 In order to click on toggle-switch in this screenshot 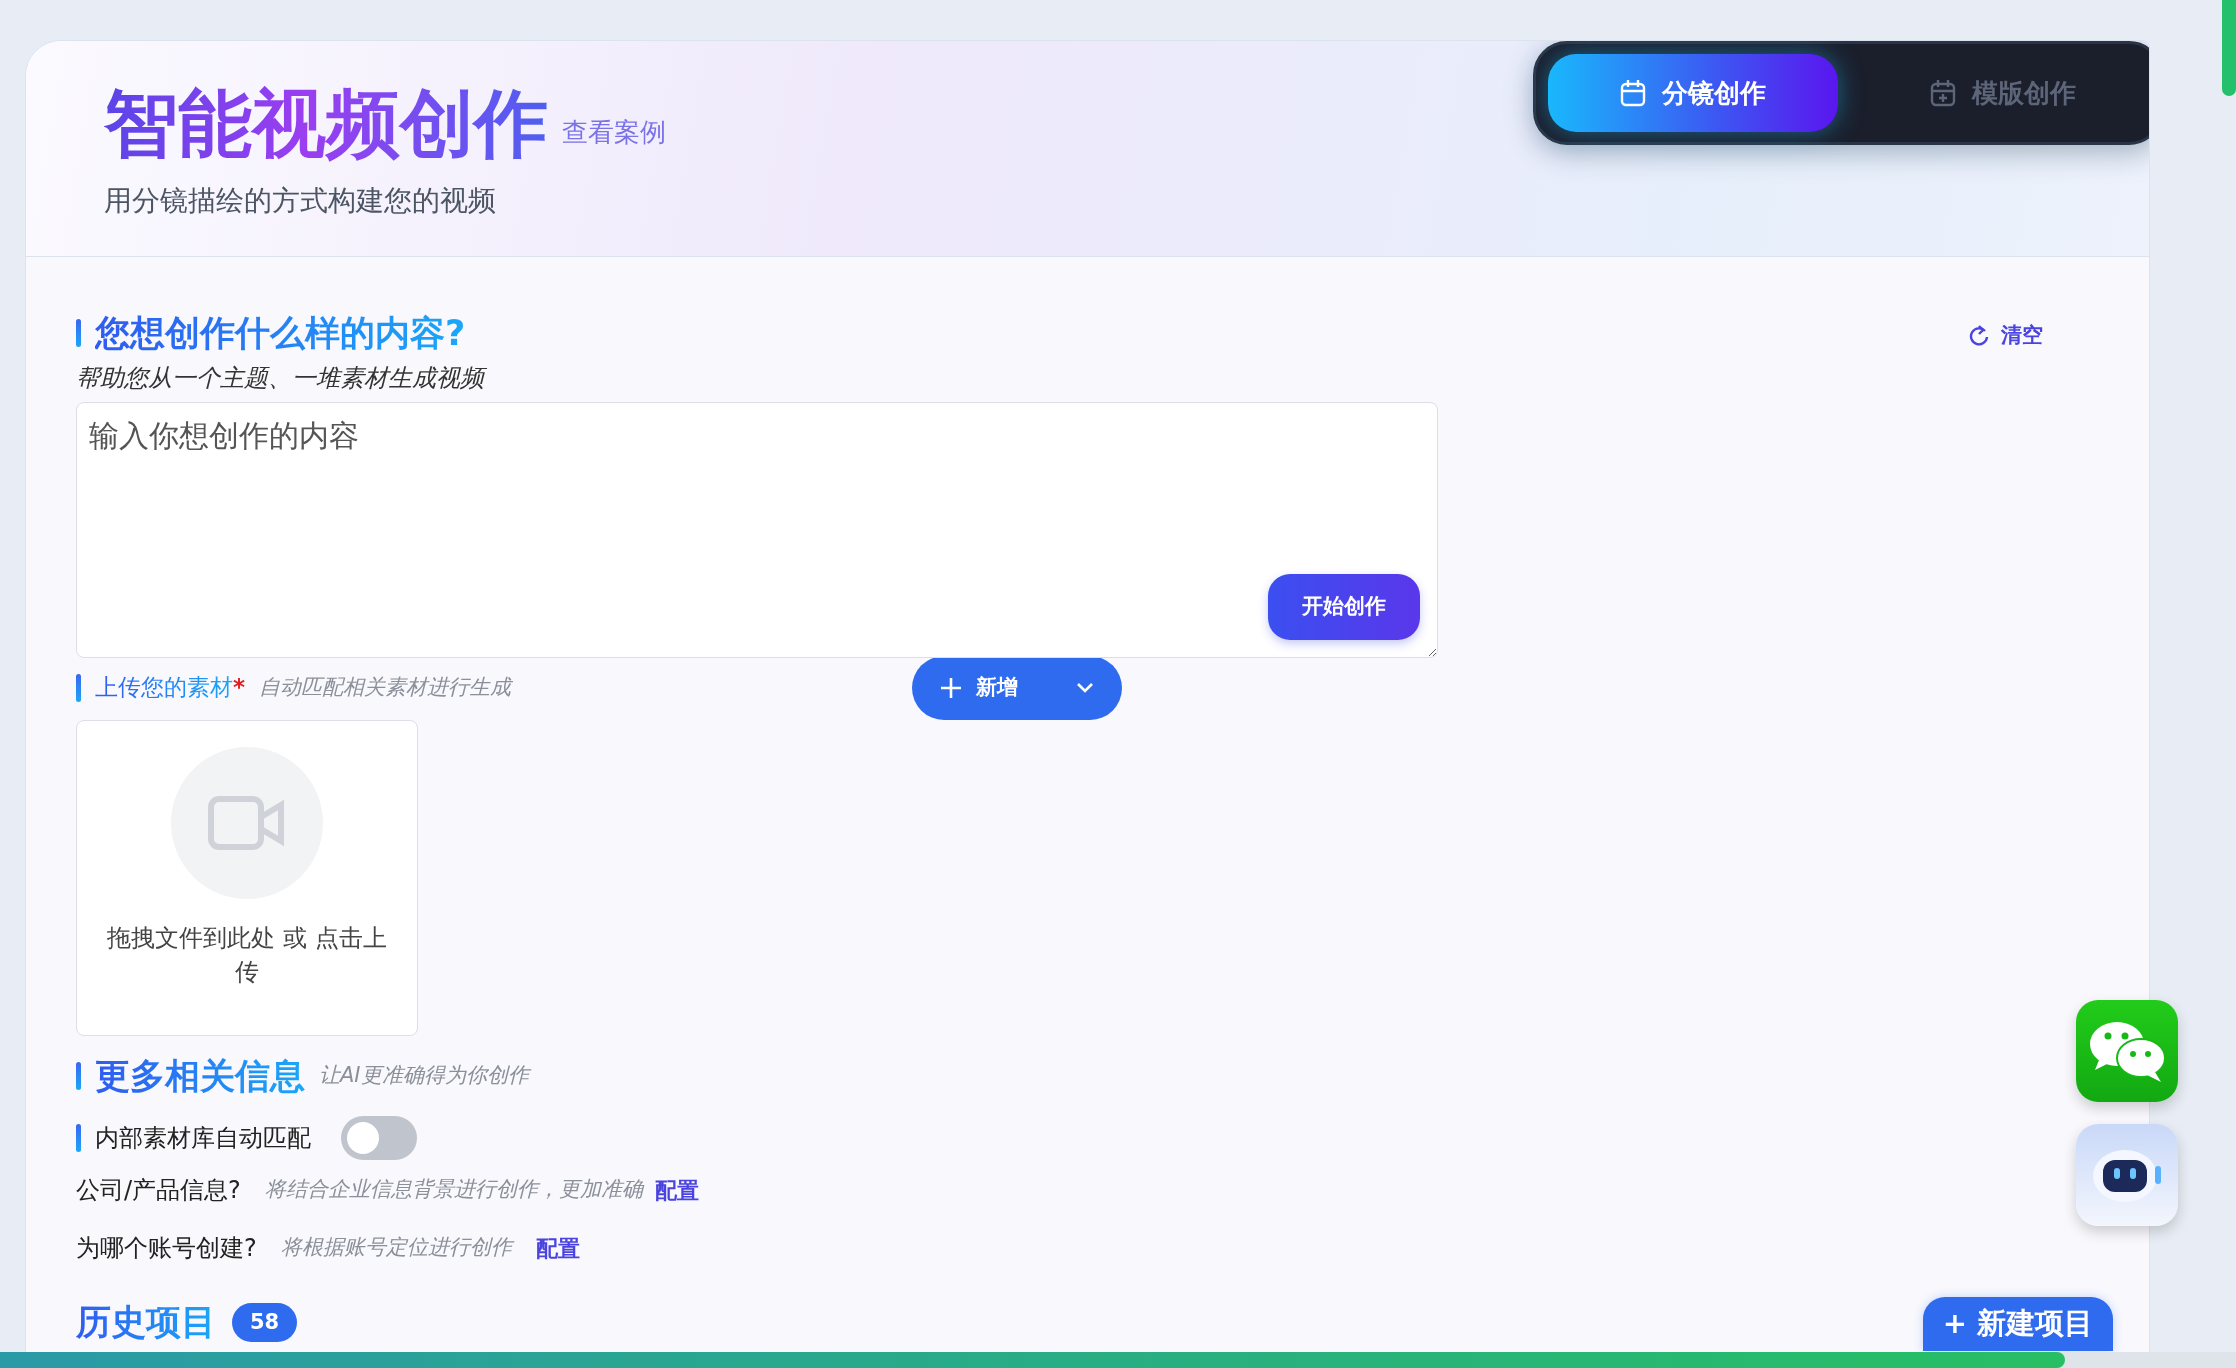, I will do `click(379, 1138)`.